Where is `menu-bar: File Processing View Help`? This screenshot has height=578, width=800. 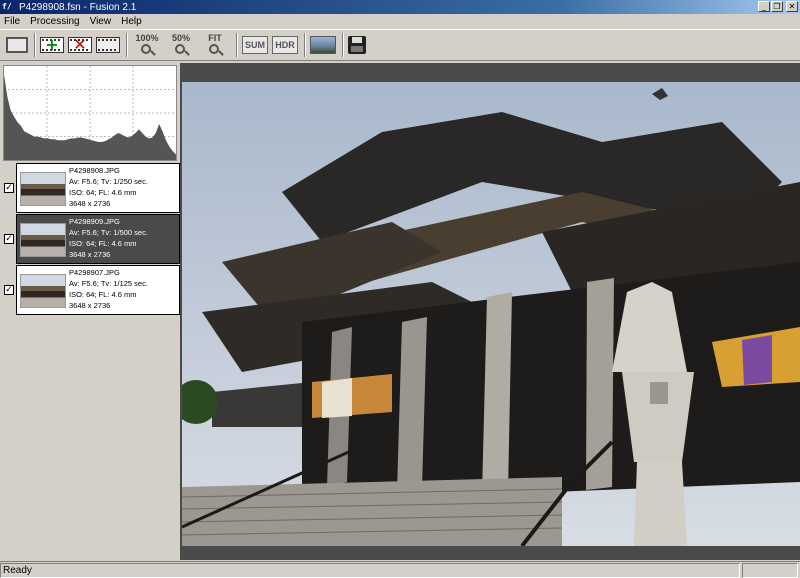 menu-bar: File Processing View Help is located at coordinates (400, 21).